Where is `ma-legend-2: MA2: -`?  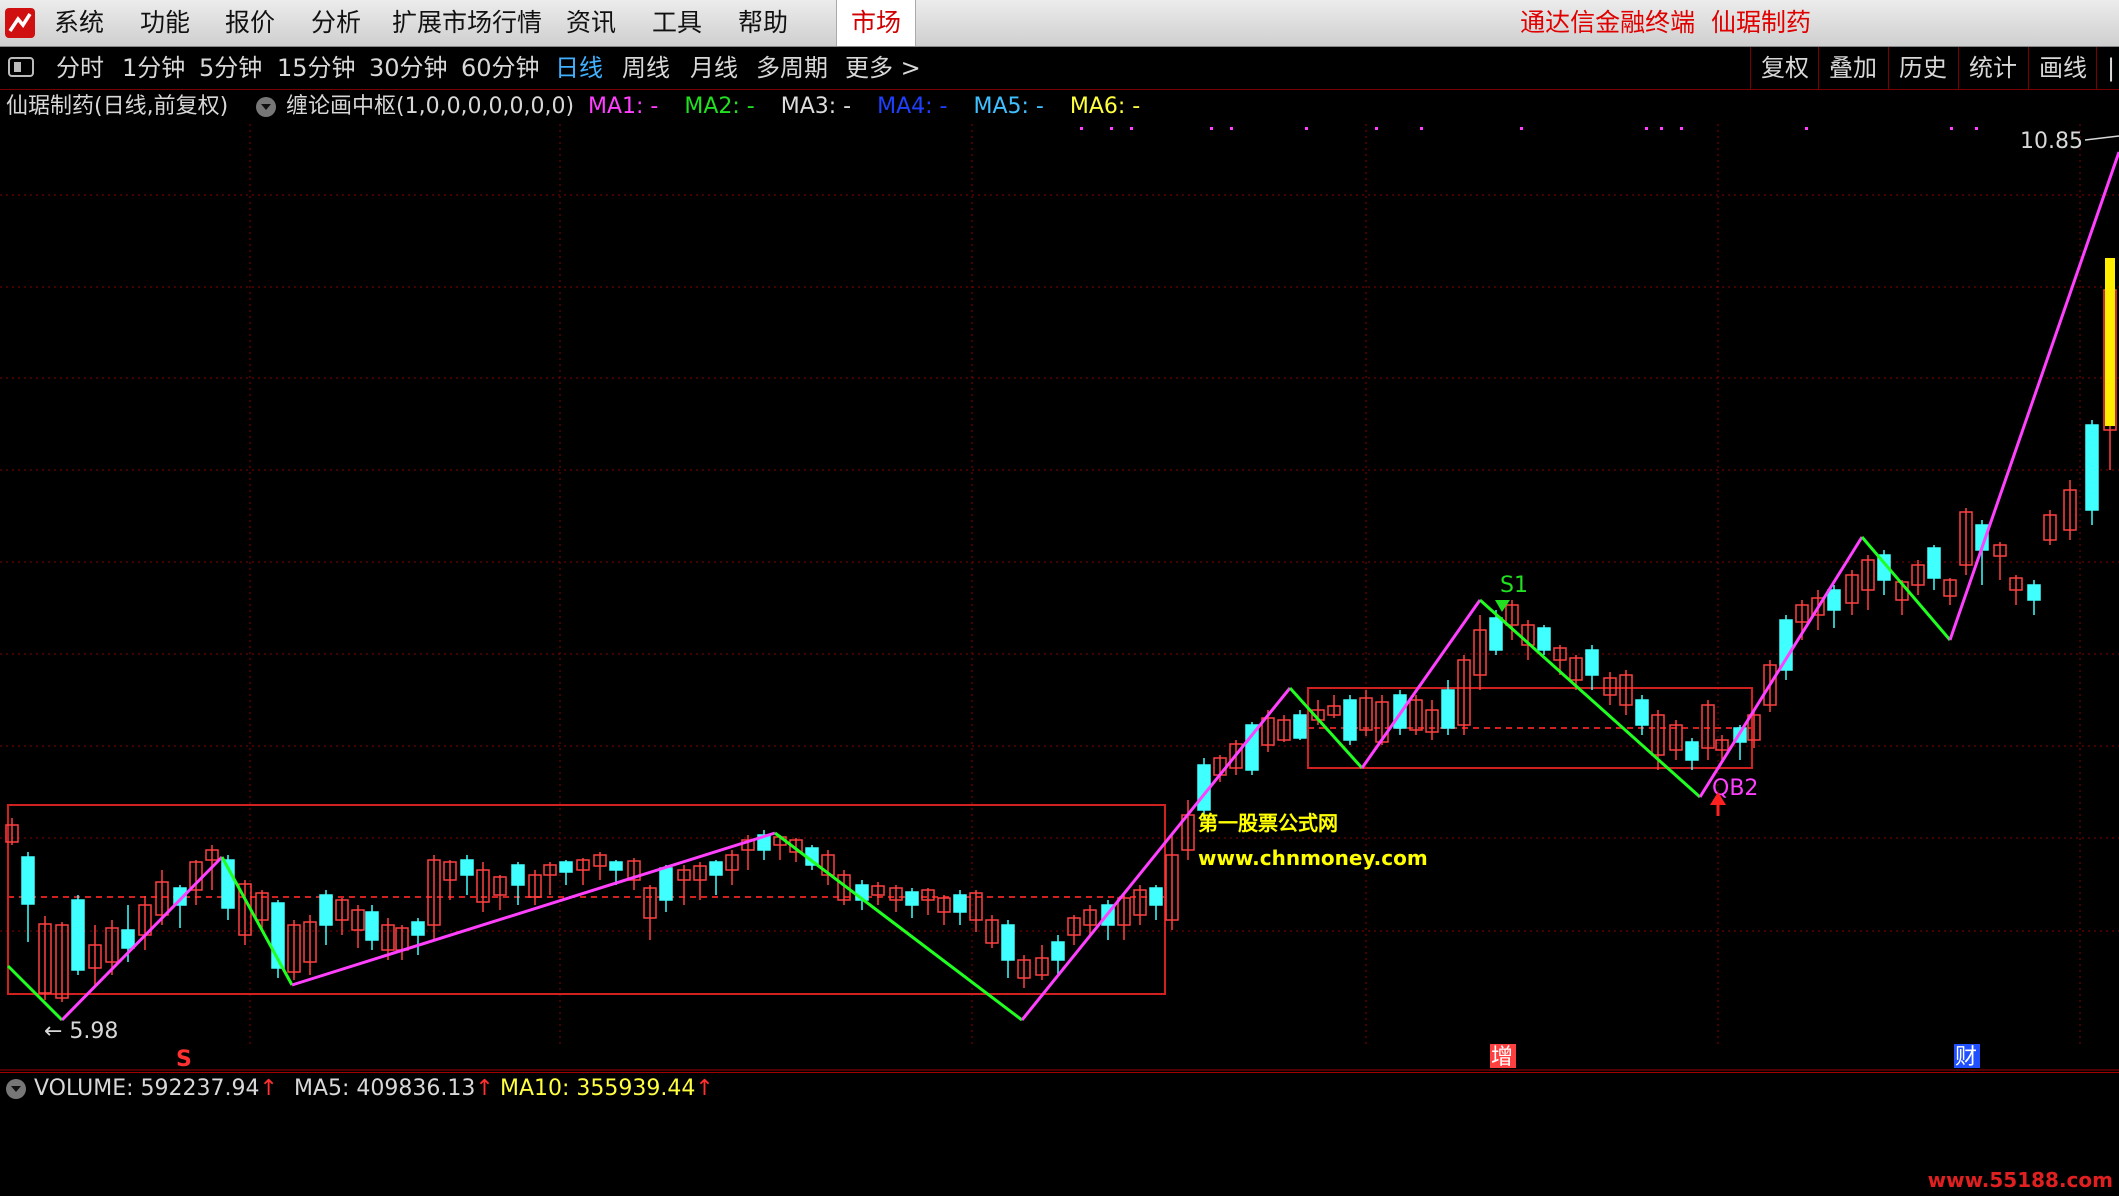 ma-legend-2: MA2: - is located at coordinates (719, 106).